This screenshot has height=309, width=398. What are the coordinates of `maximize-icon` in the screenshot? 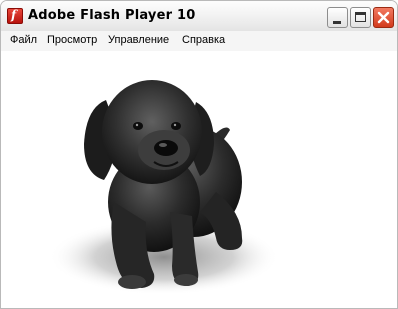 It's located at (360, 17).